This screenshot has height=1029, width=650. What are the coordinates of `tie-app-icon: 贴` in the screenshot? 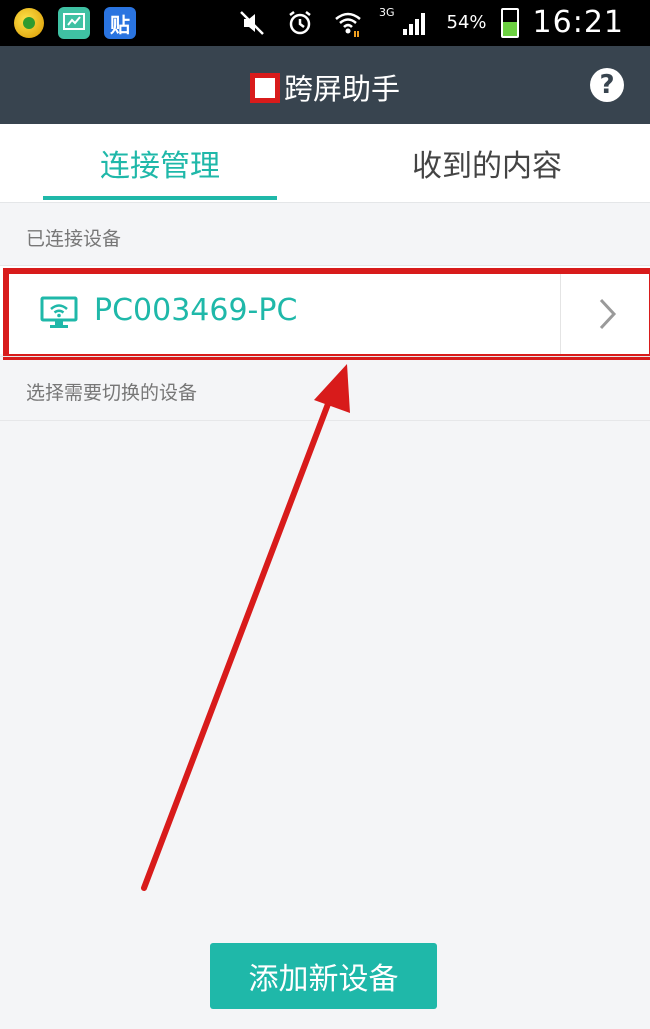 It's located at (120, 23).